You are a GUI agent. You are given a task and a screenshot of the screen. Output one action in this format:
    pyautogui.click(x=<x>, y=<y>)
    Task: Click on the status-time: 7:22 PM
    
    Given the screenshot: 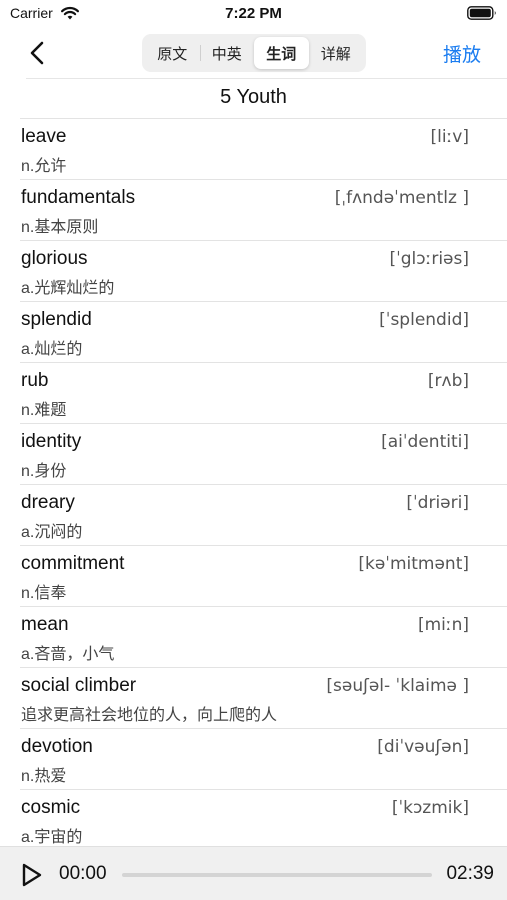 What is the action you would take?
    pyautogui.click(x=253, y=13)
    